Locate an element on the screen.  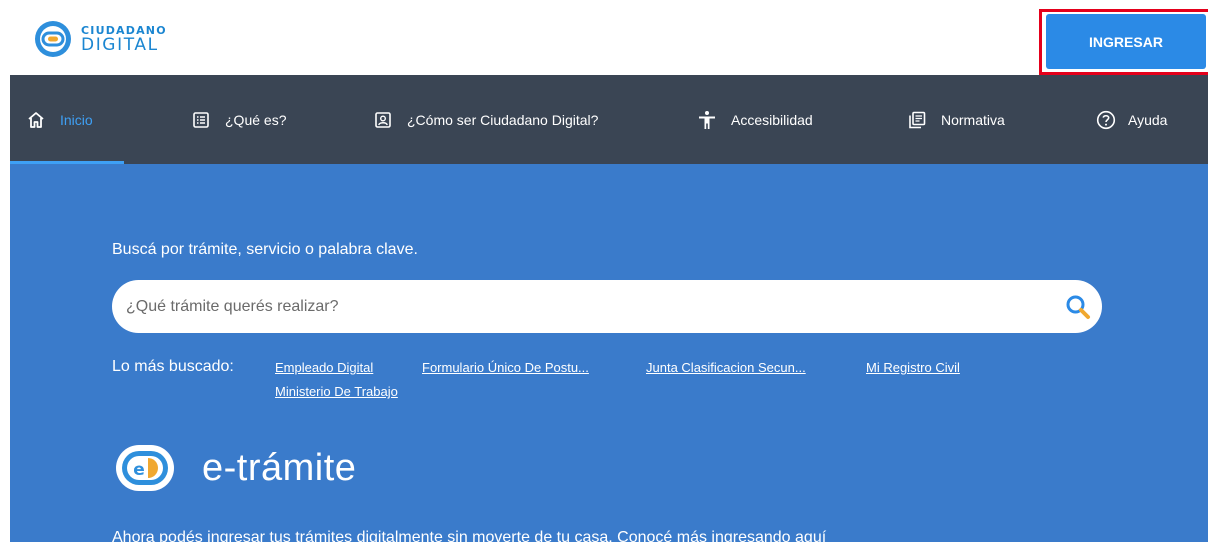
login-button: INGRESAR is located at coordinates (1126, 41).